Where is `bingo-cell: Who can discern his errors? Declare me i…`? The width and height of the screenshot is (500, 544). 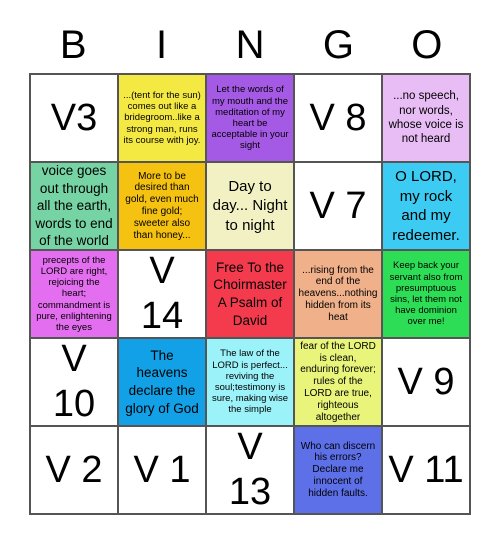 bingo-cell: Who can discern his errors? Declare me i… is located at coordinates (338, 470).